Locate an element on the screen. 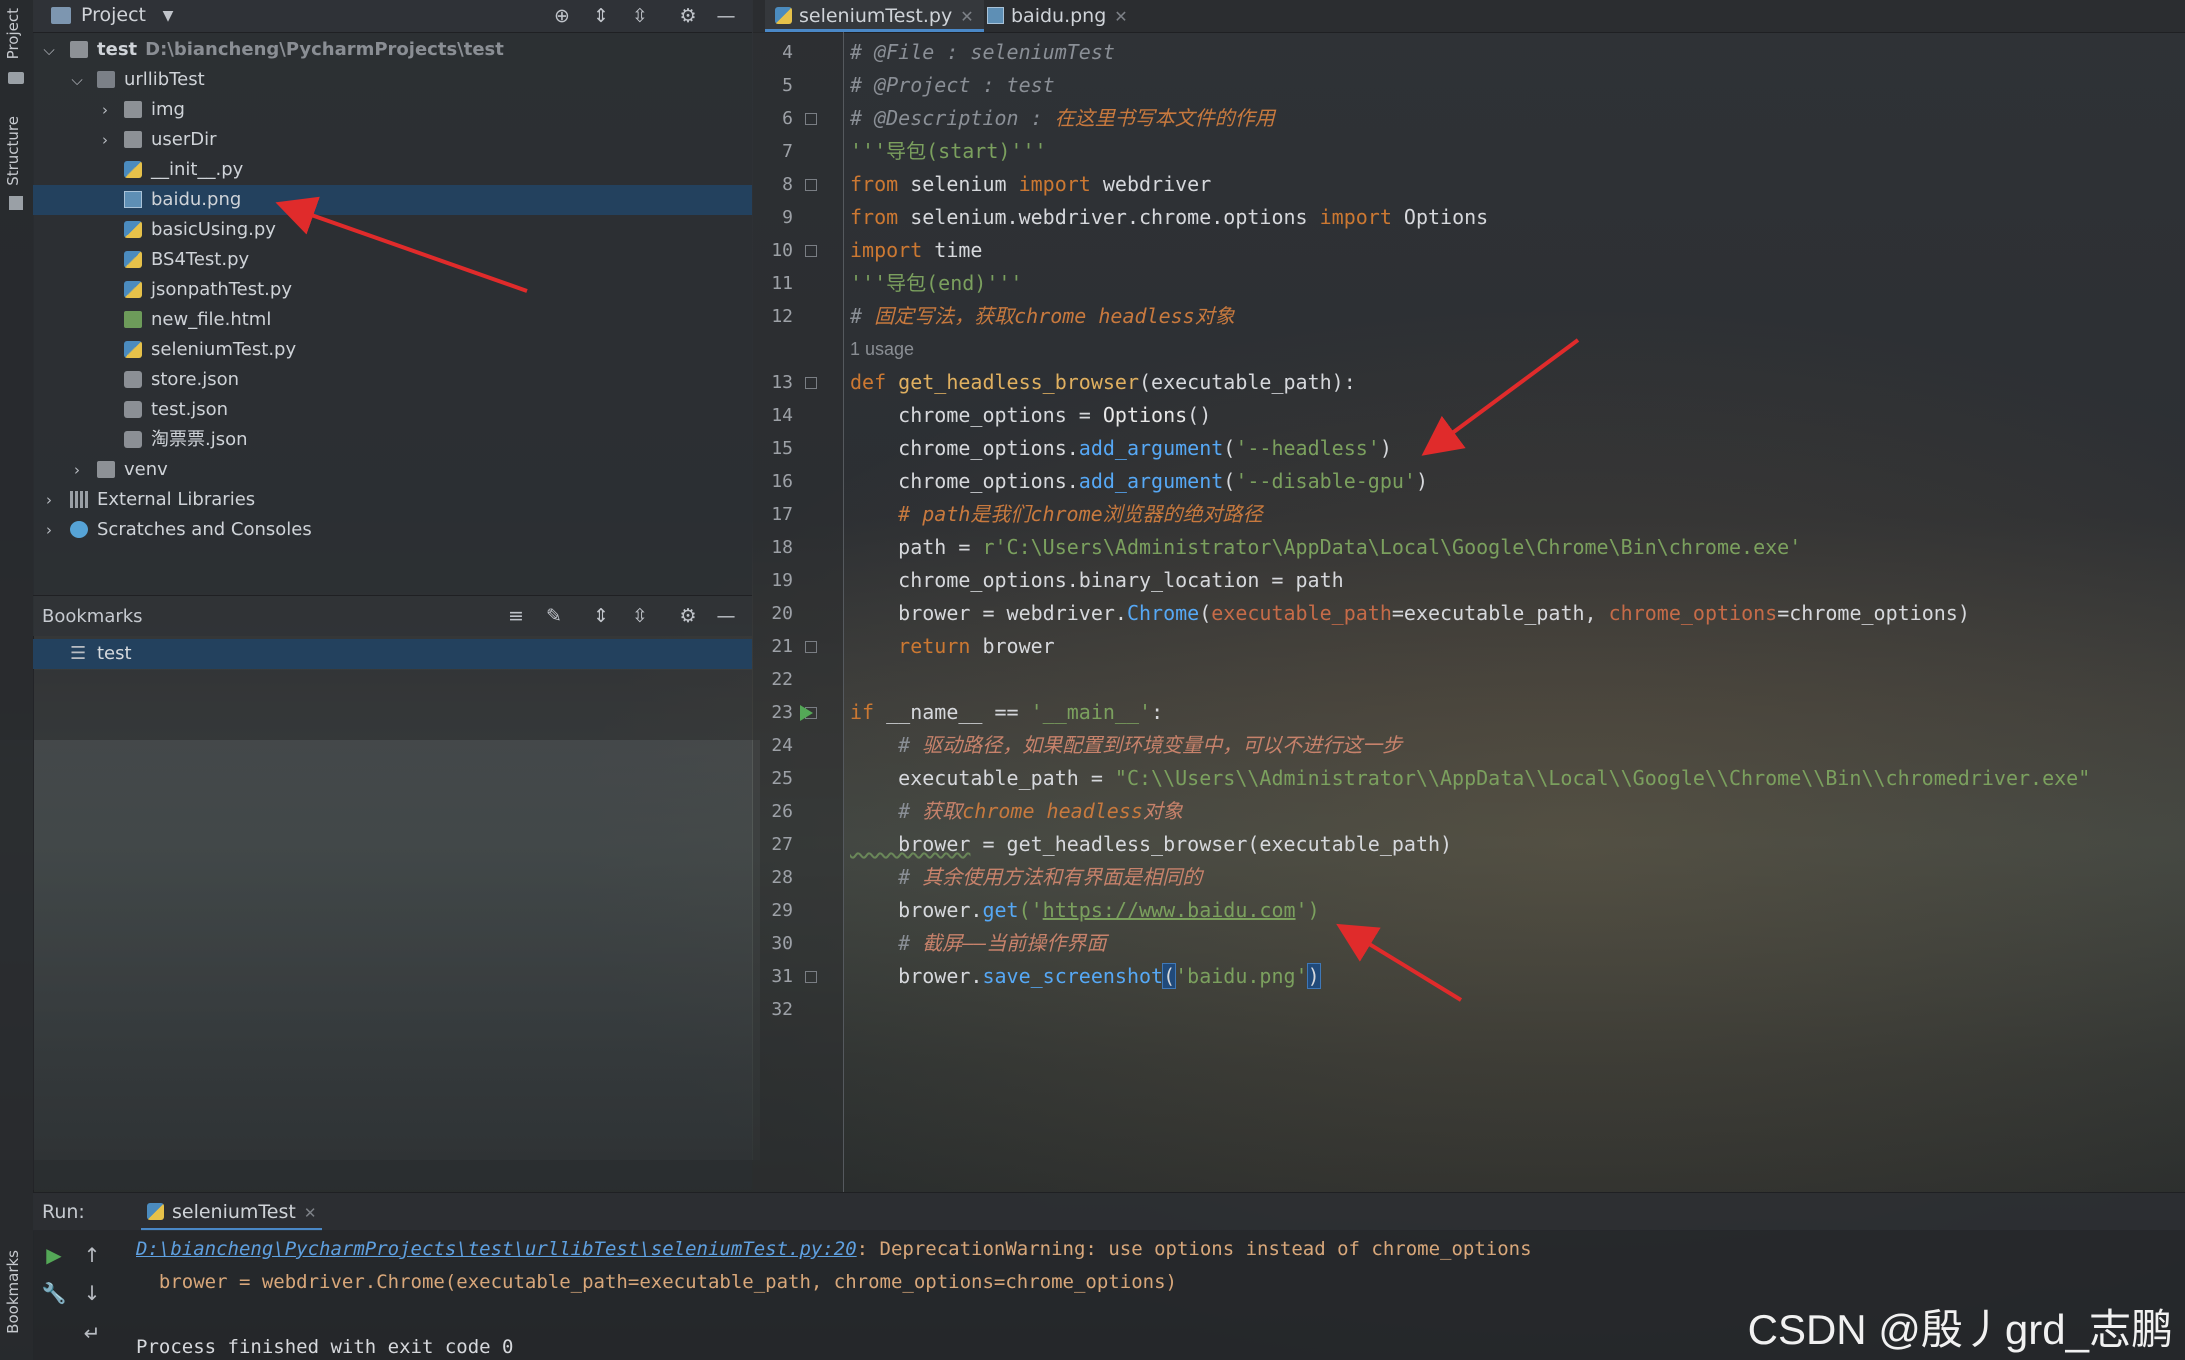 The image size is (2185, 1360). arrow-to-baidu-png is located at coordinates (401, 244).